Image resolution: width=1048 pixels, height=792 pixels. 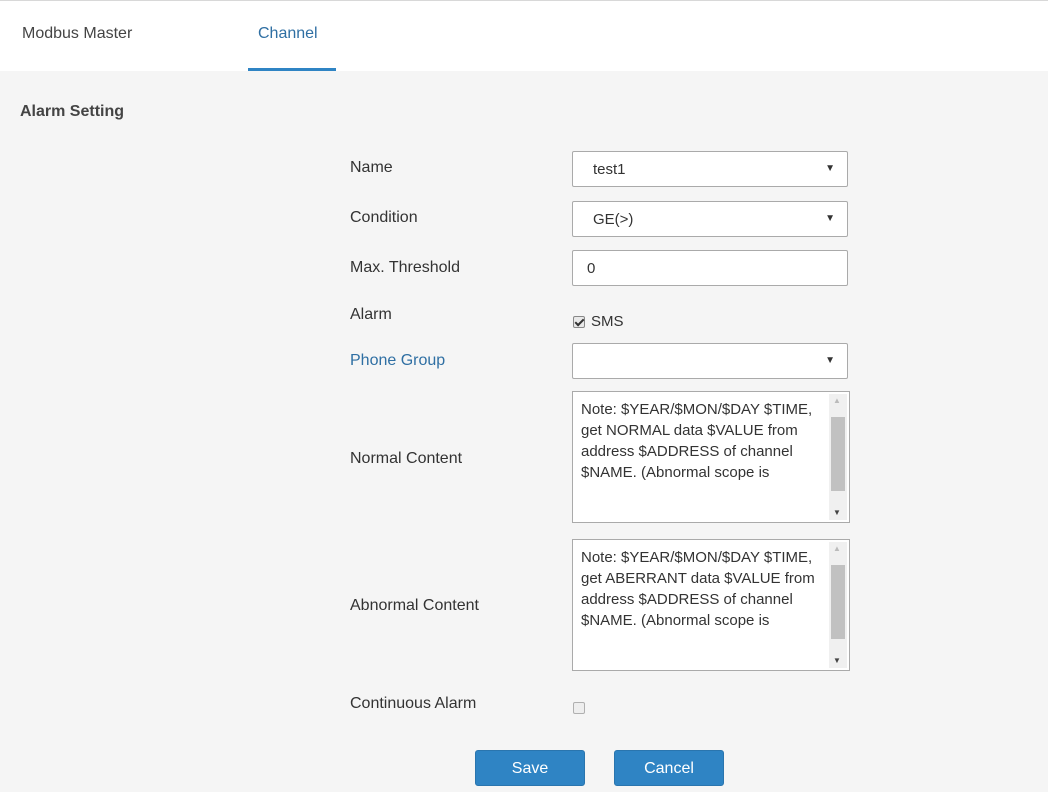 What do you see at coordinates (524, 35) in the screenshot?
I see `tab-bar: Modbus Master Channel` at bounding box center [524, 35].